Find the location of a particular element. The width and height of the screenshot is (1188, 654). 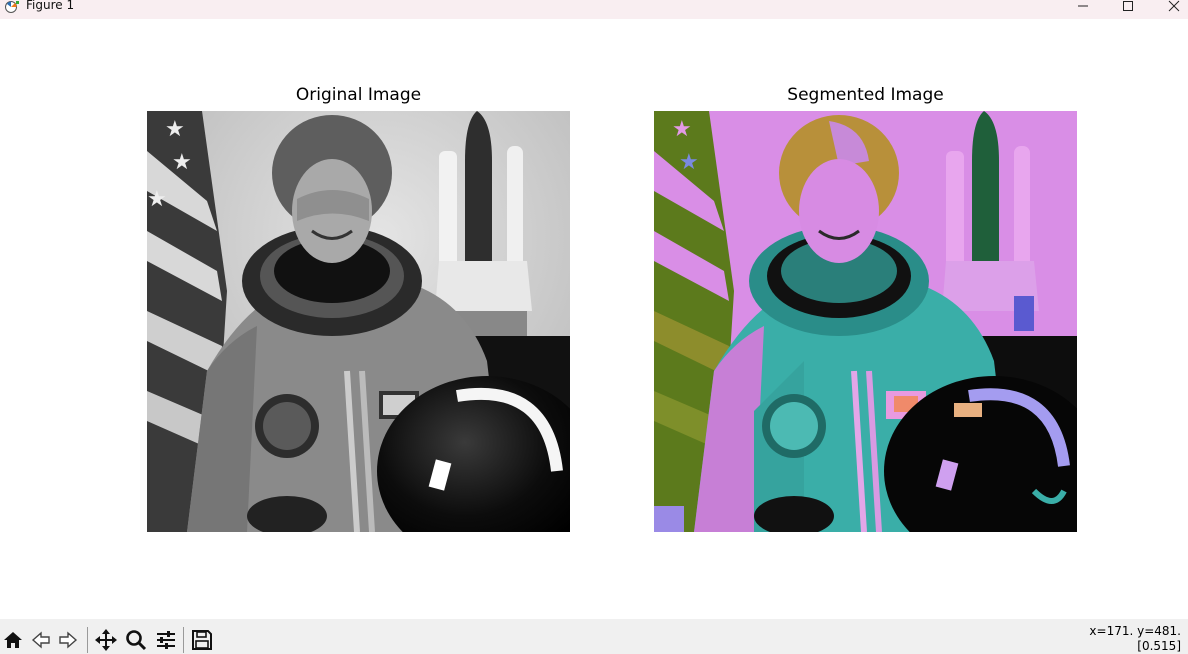

cursor-status: x=171. y=481. [0.515] is located at coordinates (1135, 639).